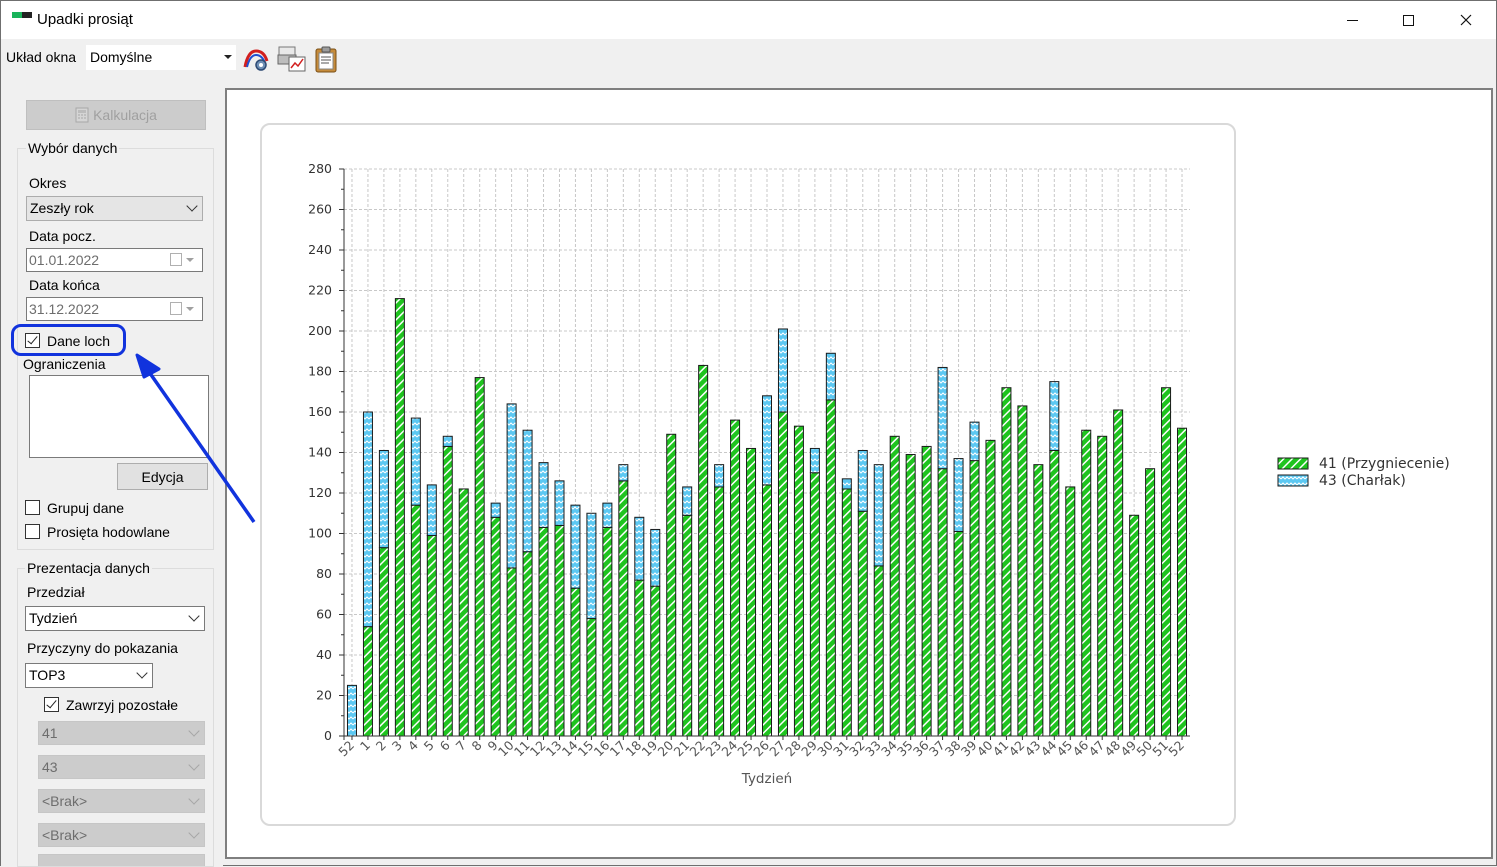  Describe the element at coordinates (121, 835) in the screenshot. I see `reason-slot-4: <Brak>` at that location.